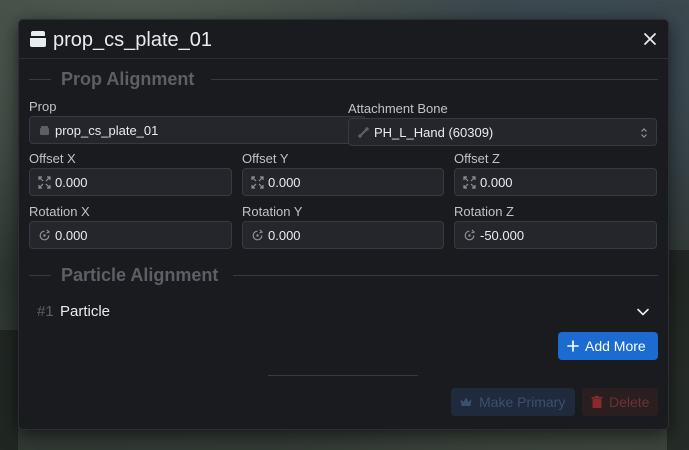 This screenshot has height=450, width=689. What do you see at coordinates (398, 108) in the screenshot?
I see `attachment-bone-label: Attachment Bone` at bounding box center [398, 108].